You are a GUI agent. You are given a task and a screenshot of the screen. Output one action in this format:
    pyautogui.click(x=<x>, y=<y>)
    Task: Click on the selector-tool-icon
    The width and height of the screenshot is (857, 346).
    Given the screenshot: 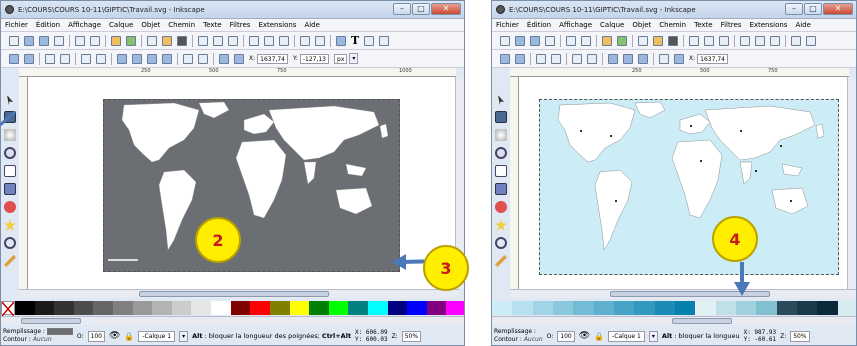 What is the action you would take?
    pyautogui.click(x=501, y=100)
    